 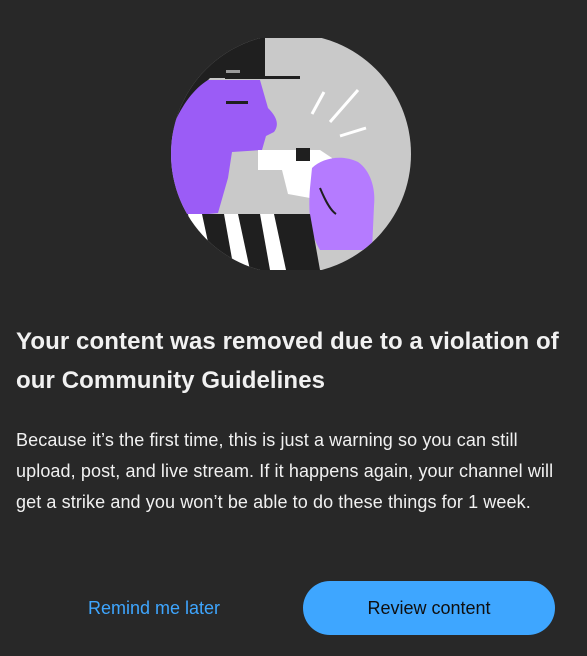 What do you see at coordinates (429, 608) in the screenshot?
I see `review-content-button: Review content` at bounding box center [429, 608].